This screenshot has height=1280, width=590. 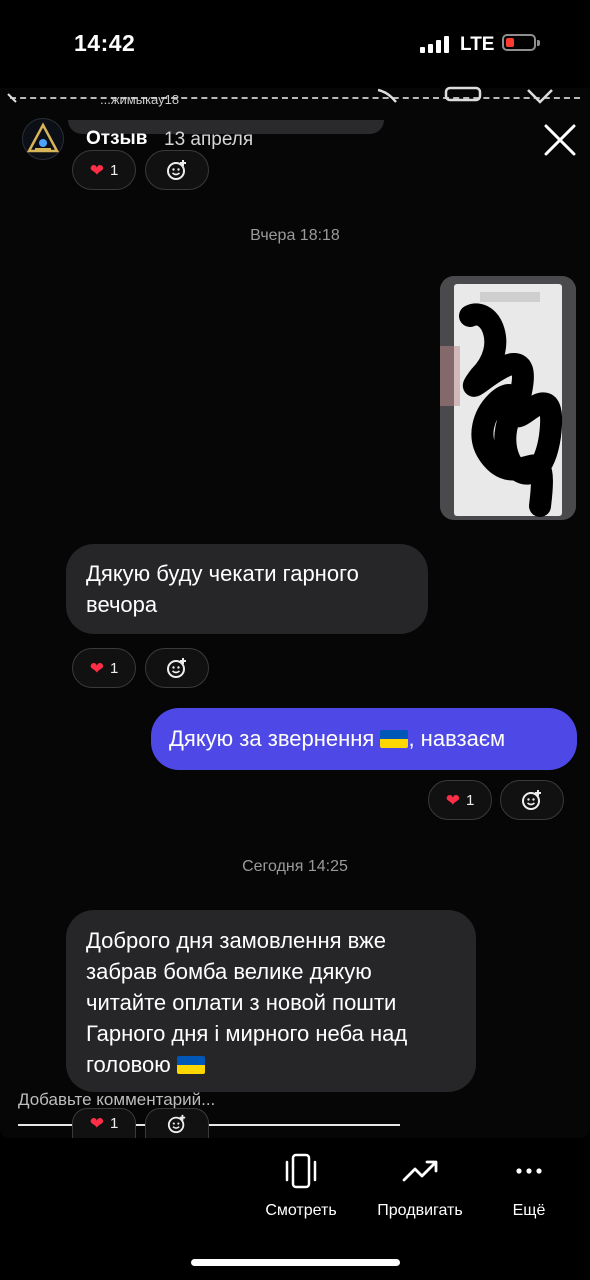 I want to click on close-icon, so click(x=560, y=140).